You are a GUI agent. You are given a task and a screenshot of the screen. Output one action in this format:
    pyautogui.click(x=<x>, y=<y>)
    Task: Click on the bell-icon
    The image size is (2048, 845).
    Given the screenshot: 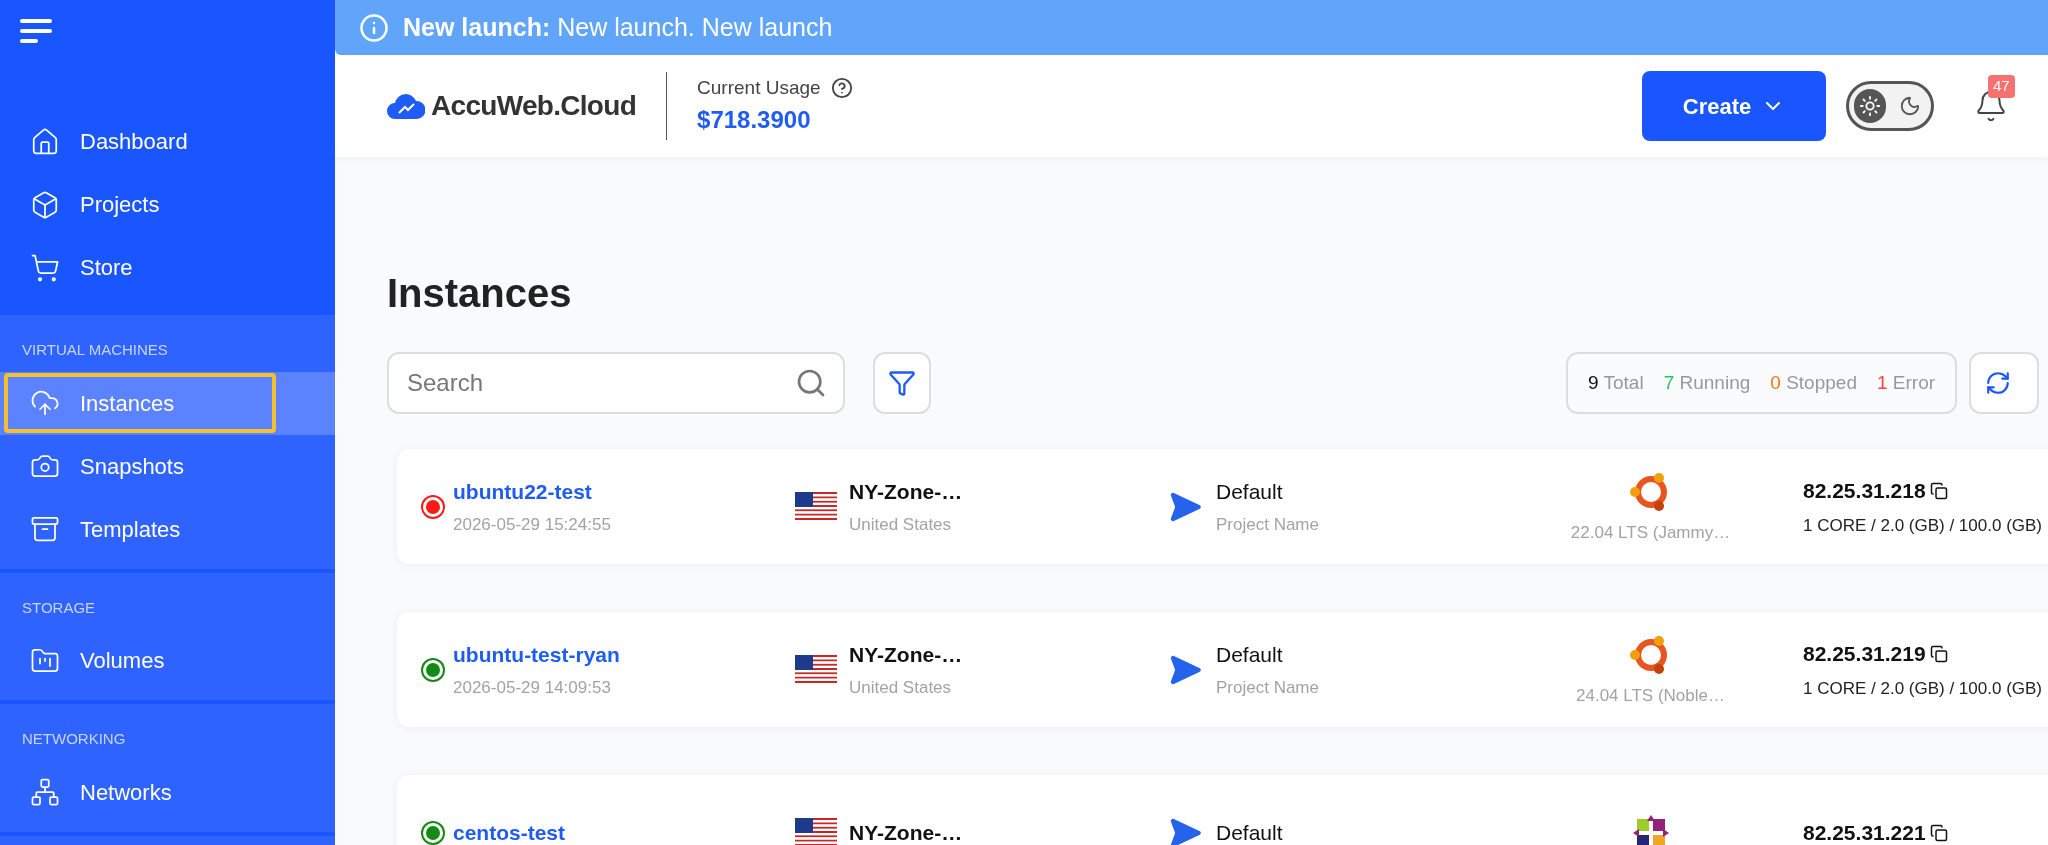 What is the action you would take?
    pyautogui.click(x=1991, y=106)
    